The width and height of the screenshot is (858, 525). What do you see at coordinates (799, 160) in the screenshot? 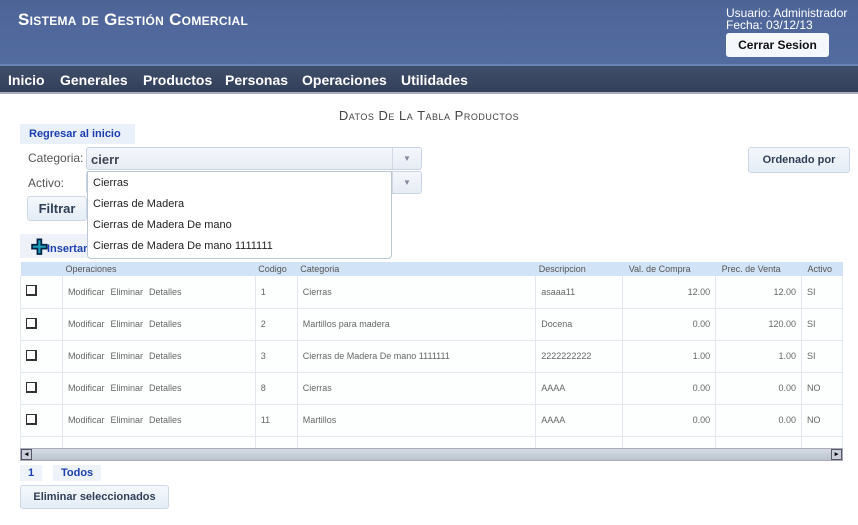
I see `order-by-button: Ordenado por` at bounding box center [799, 160].